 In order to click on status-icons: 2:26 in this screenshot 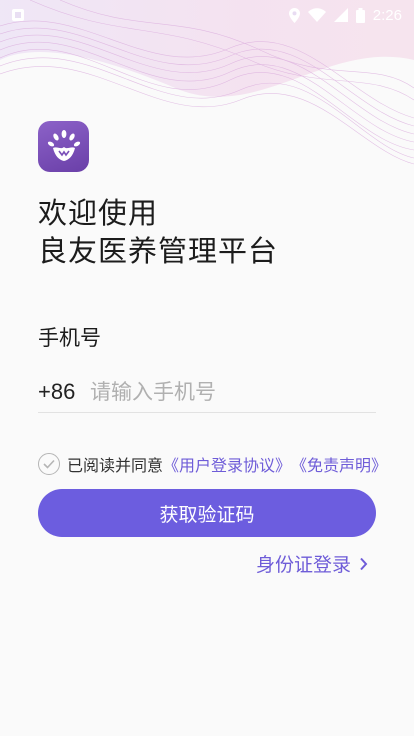, I will do `click(345, 15)`.